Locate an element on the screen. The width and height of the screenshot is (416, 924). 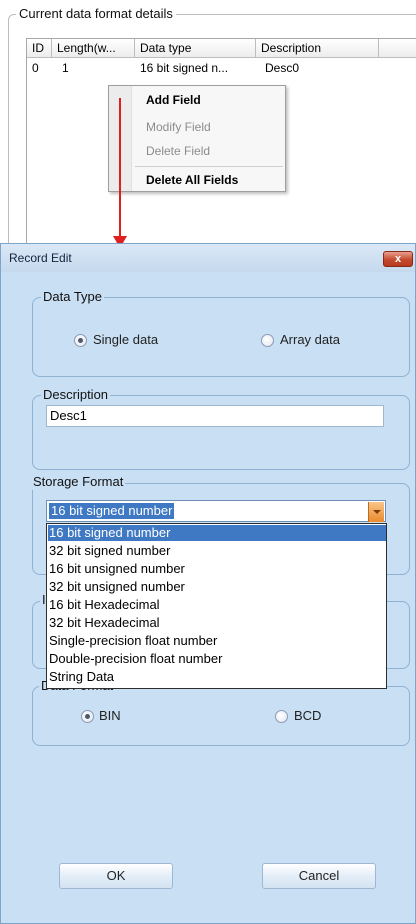
chevron-down-icon is located at coordinates (376, 512).